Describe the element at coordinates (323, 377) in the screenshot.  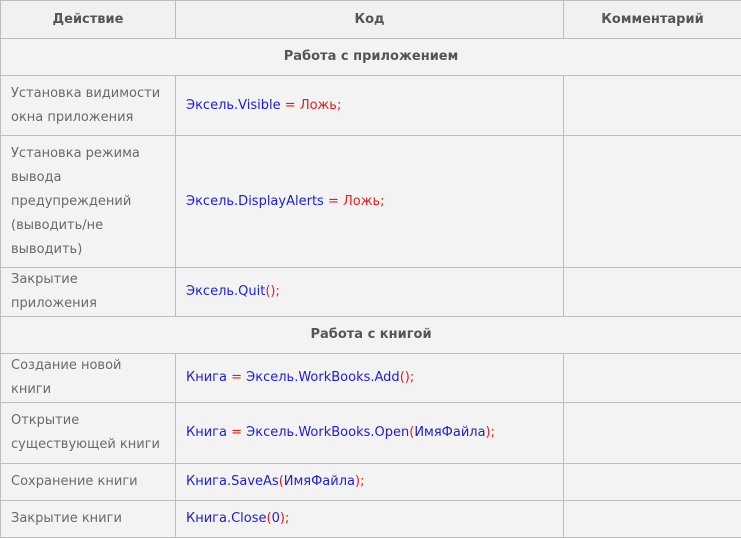
I see `code-token: Эксель.WorkBooks.Add` at that location.